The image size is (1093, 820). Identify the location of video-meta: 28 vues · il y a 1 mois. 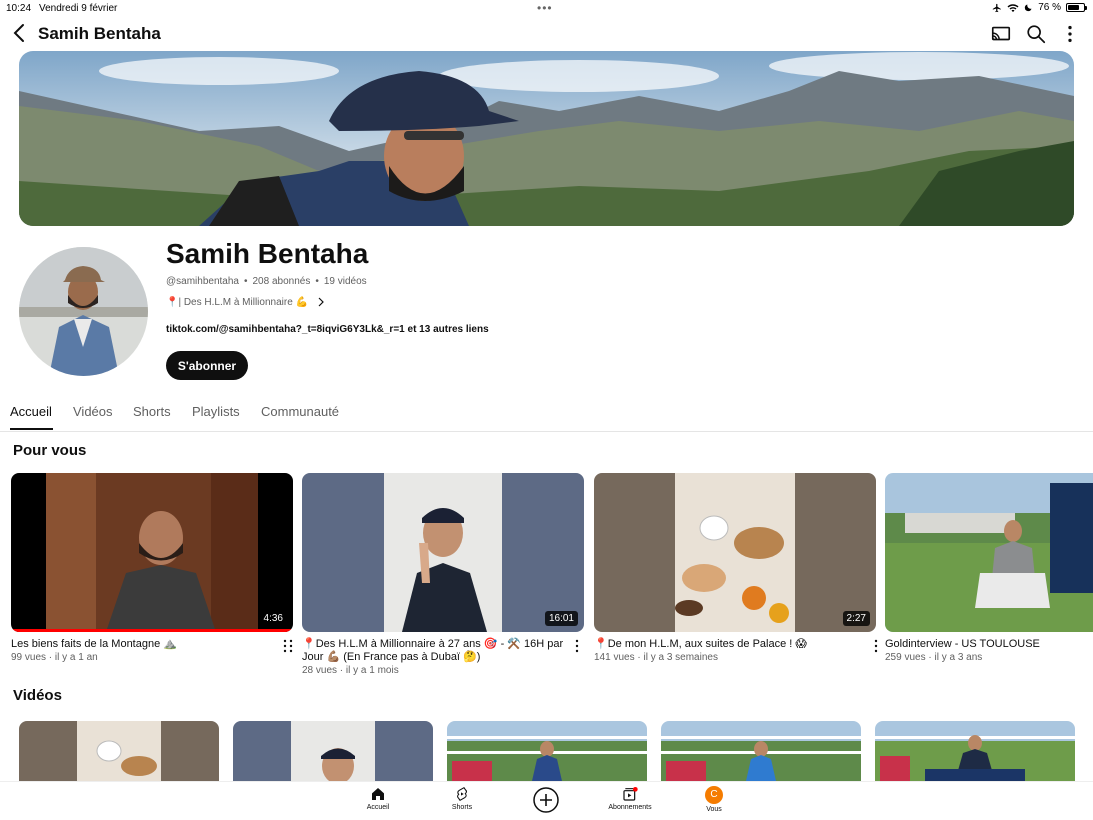
(350, 670).